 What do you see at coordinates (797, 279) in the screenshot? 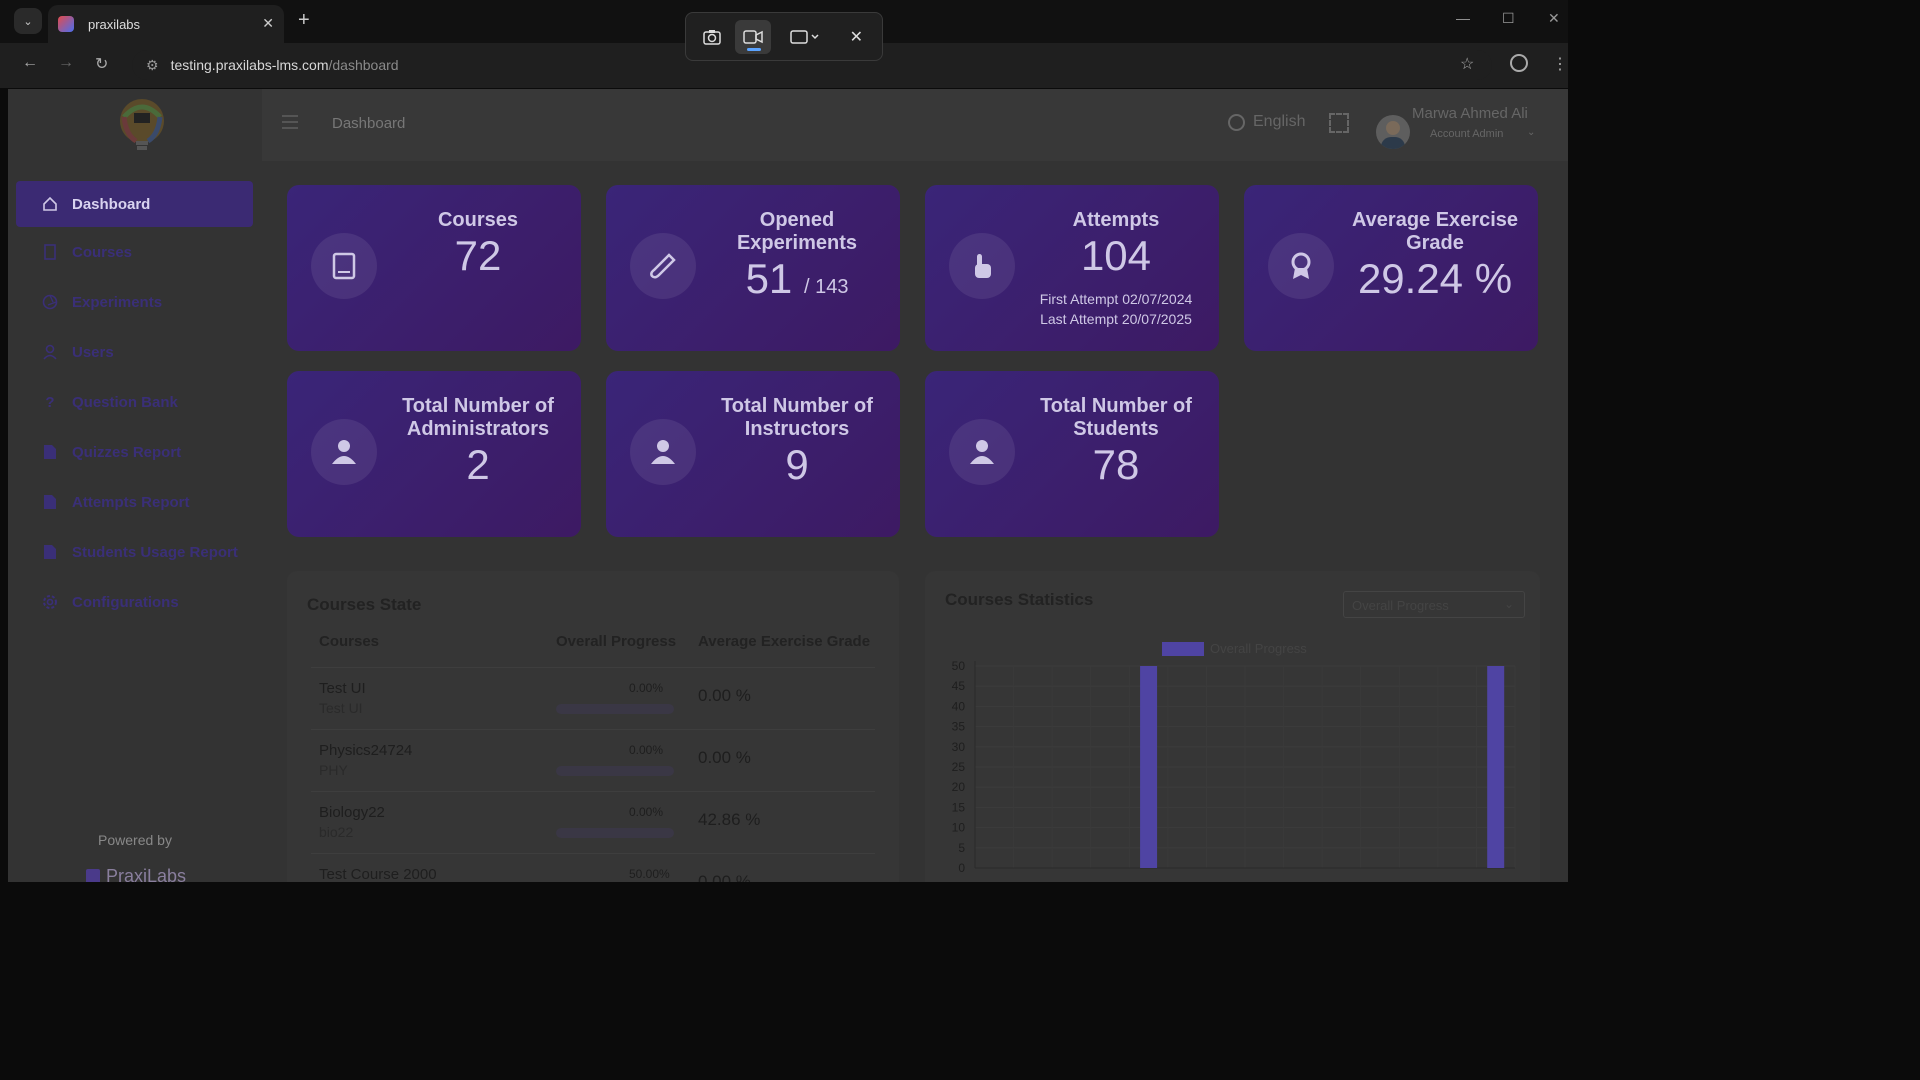
I see `card-value: 51 / 143` at bounding box center [797, 279].